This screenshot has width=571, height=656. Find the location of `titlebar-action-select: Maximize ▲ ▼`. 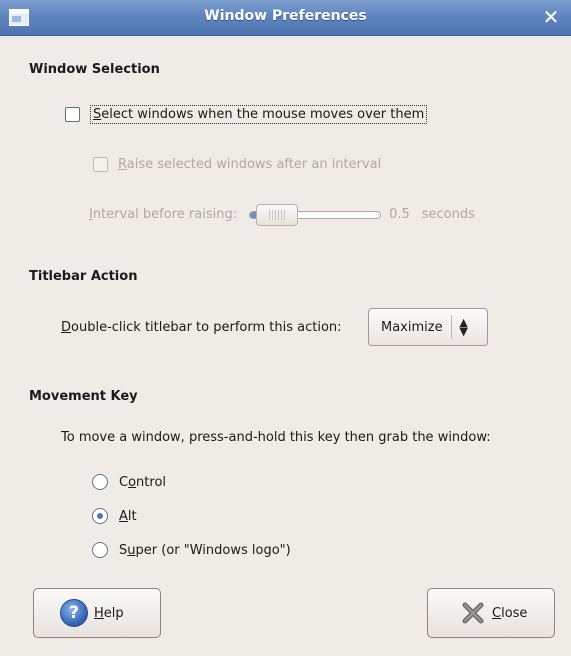

titlebar-action-select: Maximize ▲ ▼ is located at coordinates (428, 327).